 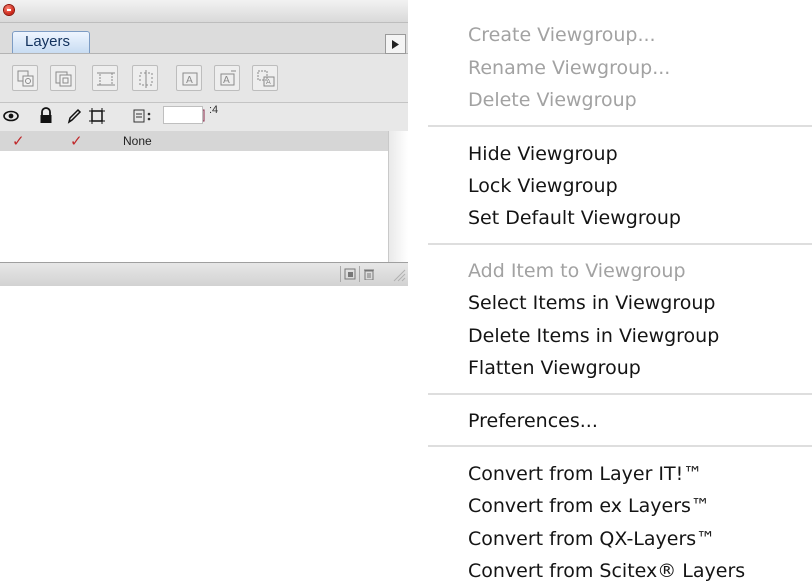 What do you see at coordinates (137, 141) in the screenshot?
I see `layer-name: None` at bounding box center [137, 141].